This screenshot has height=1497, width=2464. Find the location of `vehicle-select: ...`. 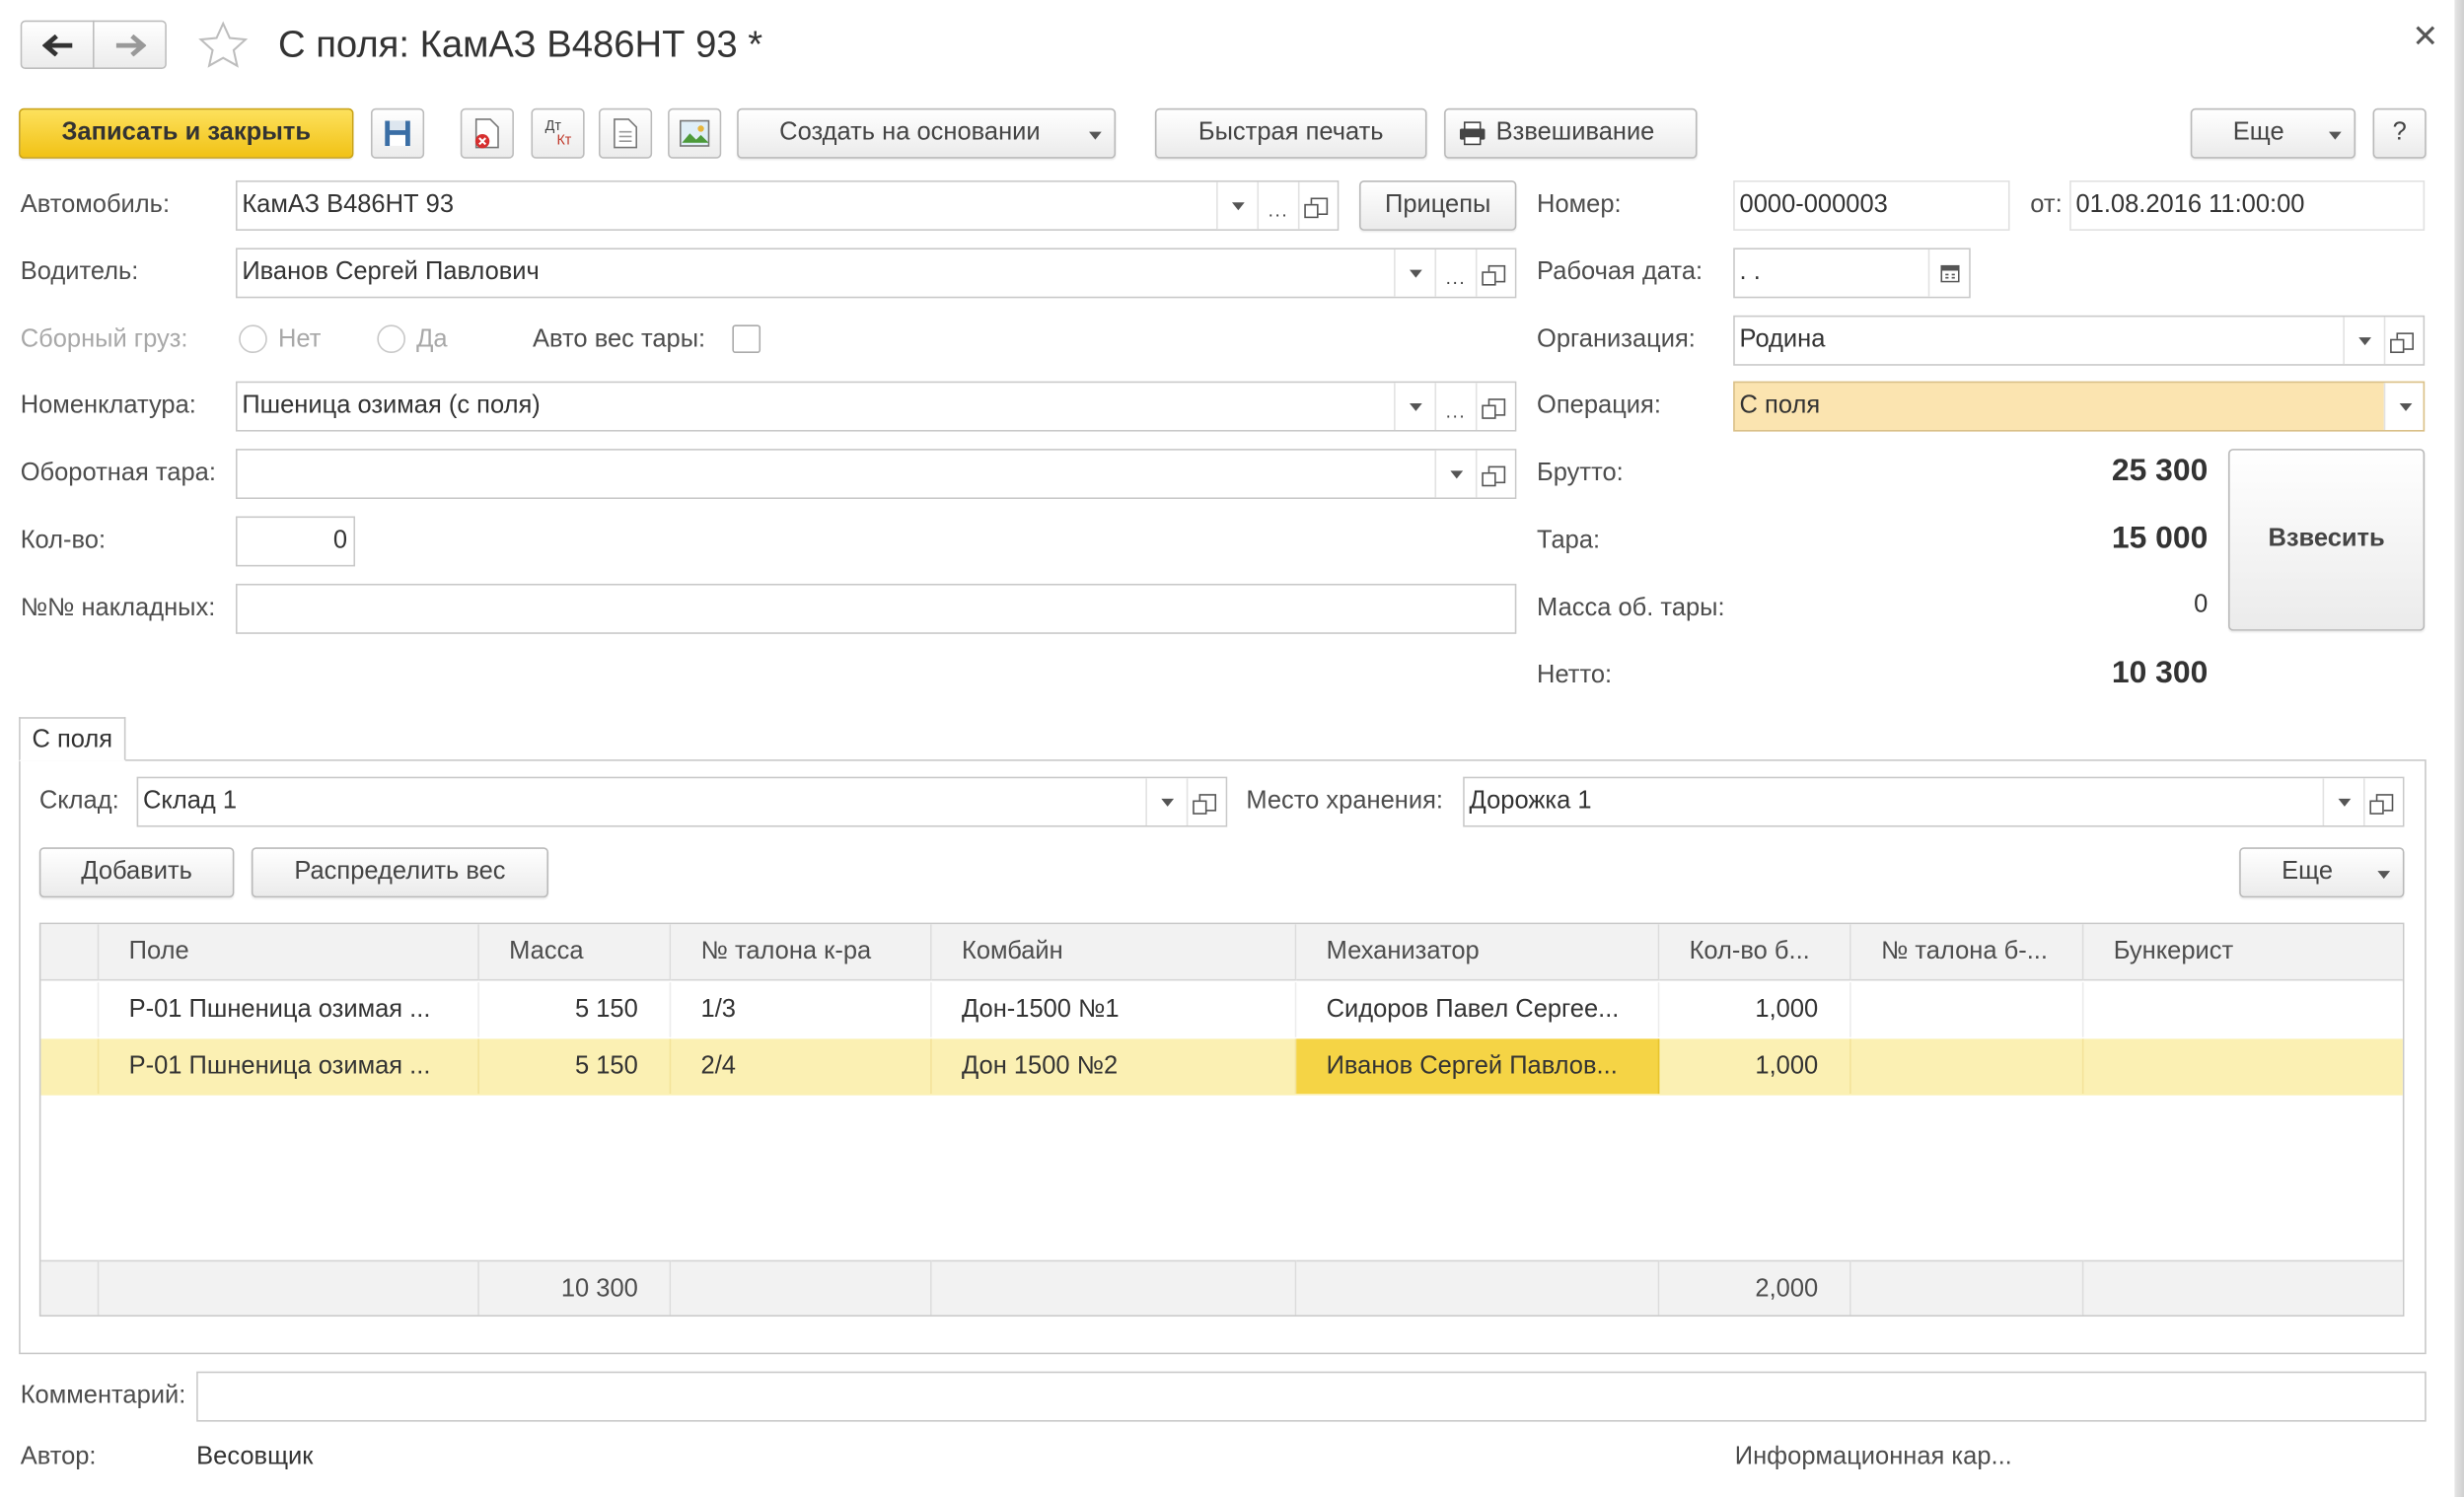

vehicle-select: ... is located at coordinates (1277, 205).